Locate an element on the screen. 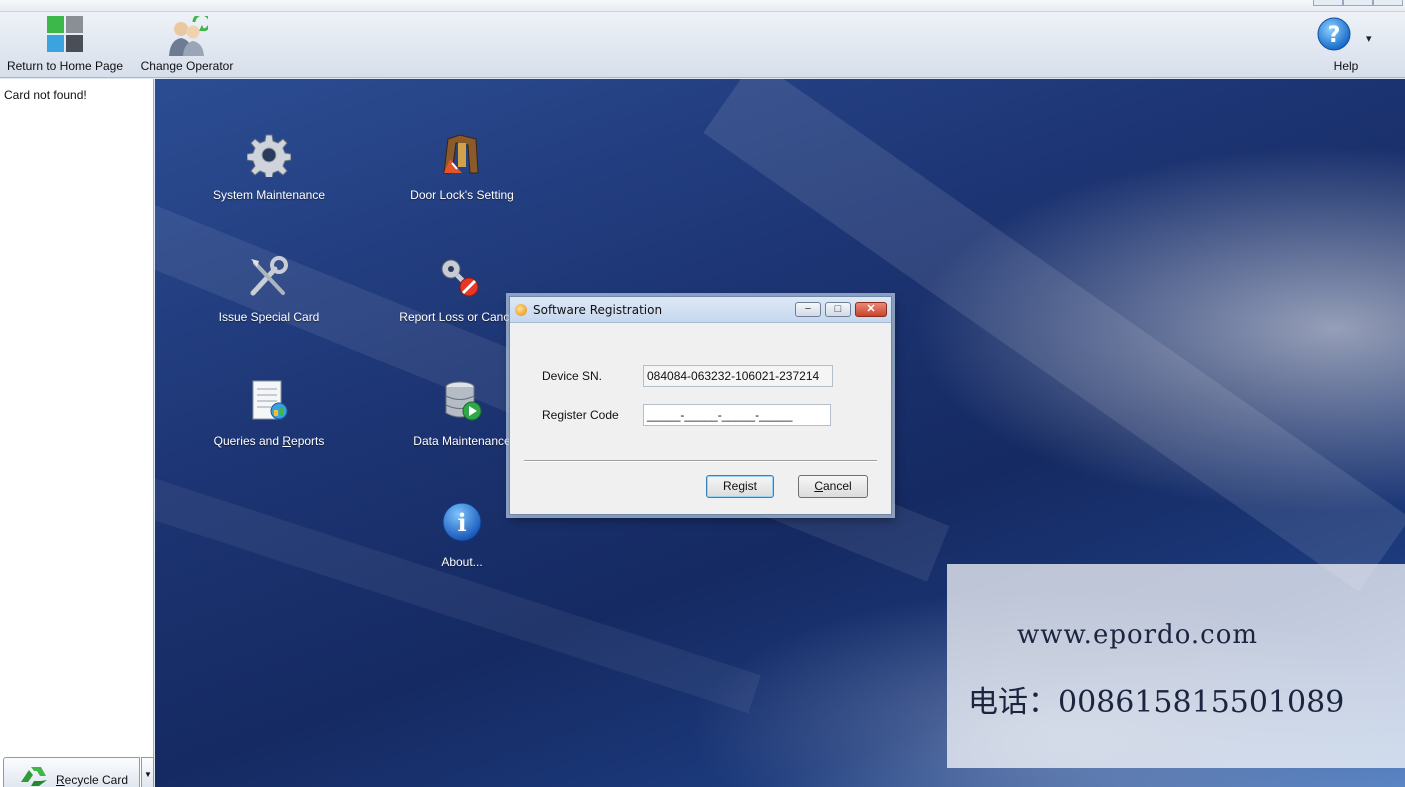  watermark-url: www.epordo.com is located at coordinates (1138, 635).